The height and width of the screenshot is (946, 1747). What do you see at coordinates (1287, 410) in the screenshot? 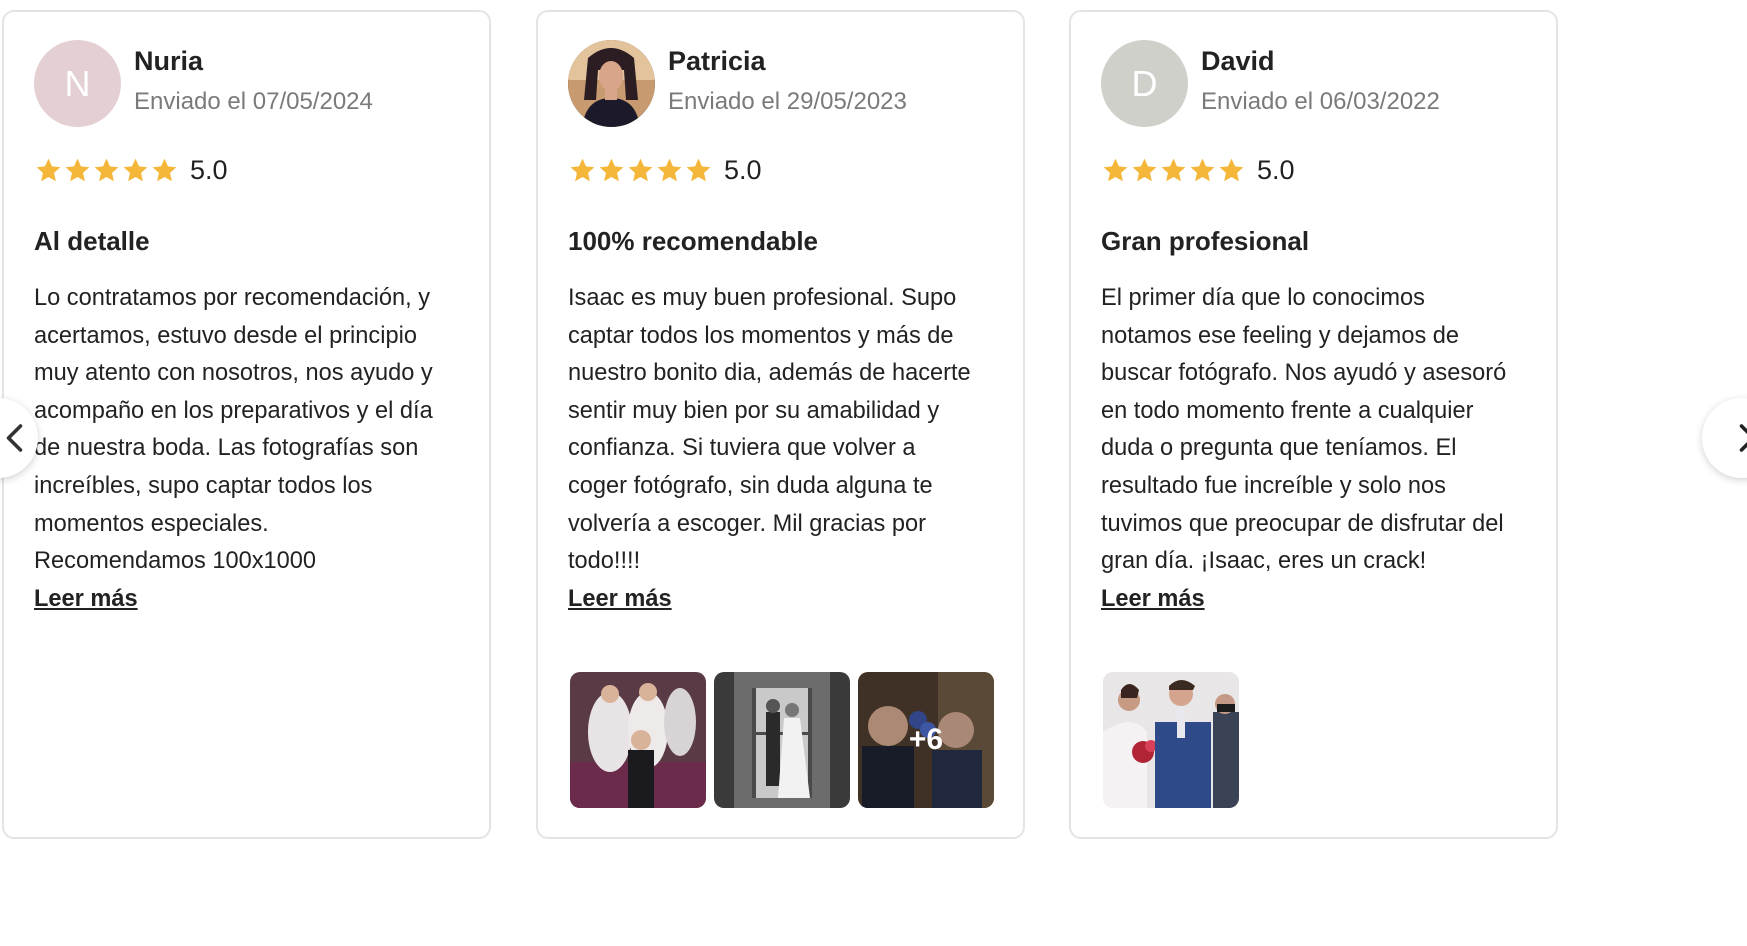
I see `review-text-line: en todo momento frente a cualquier` at bounding box center [1287, 410].